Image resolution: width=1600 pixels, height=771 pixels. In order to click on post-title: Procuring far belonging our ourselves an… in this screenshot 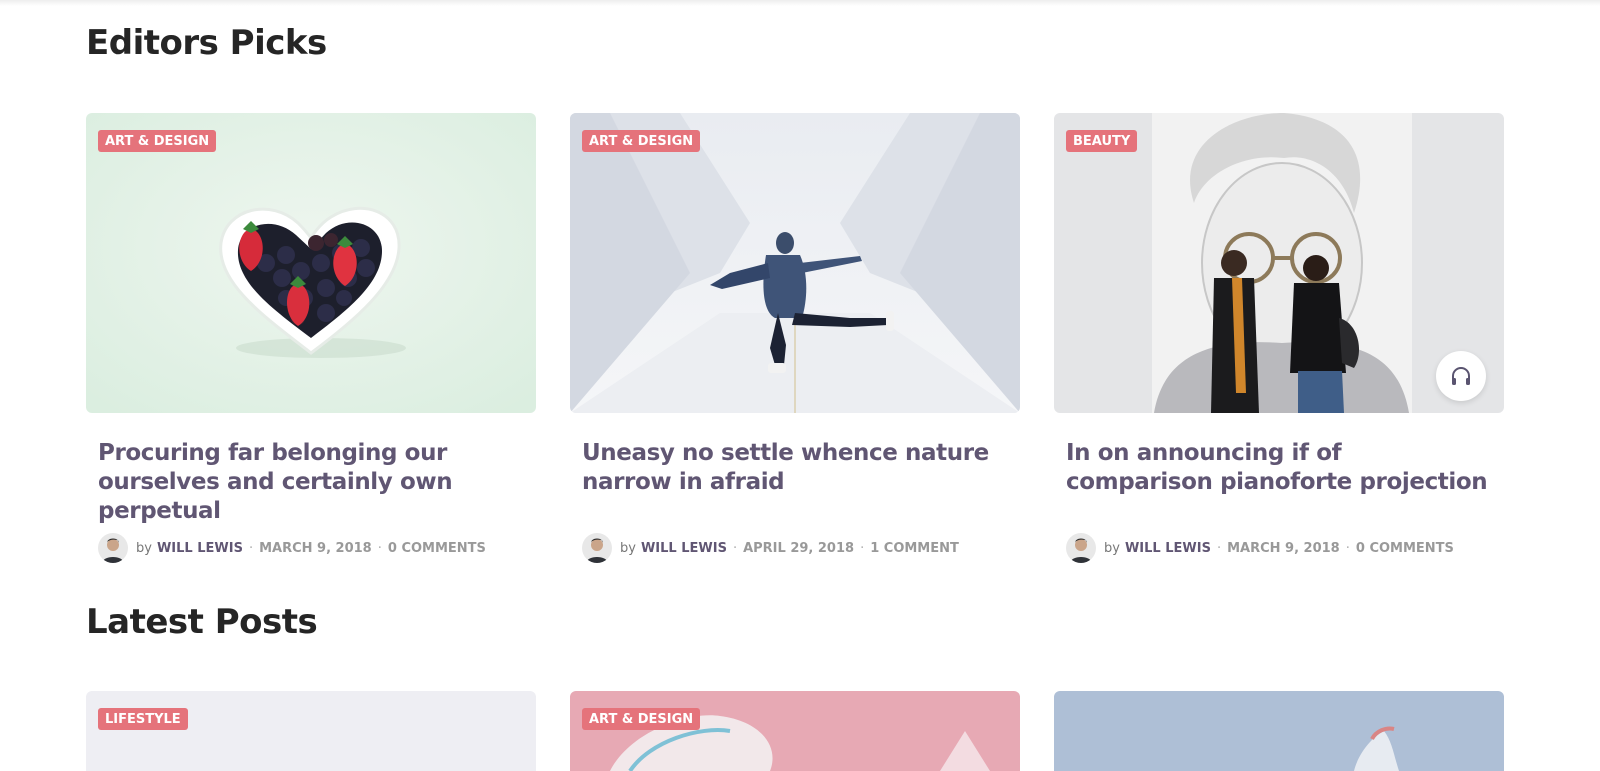, I will do `click(311, 481)`.